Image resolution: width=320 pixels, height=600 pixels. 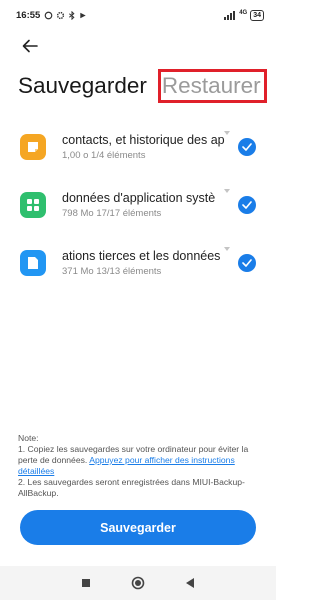 I want to click on signal-icon, so click(x=230, y=15).